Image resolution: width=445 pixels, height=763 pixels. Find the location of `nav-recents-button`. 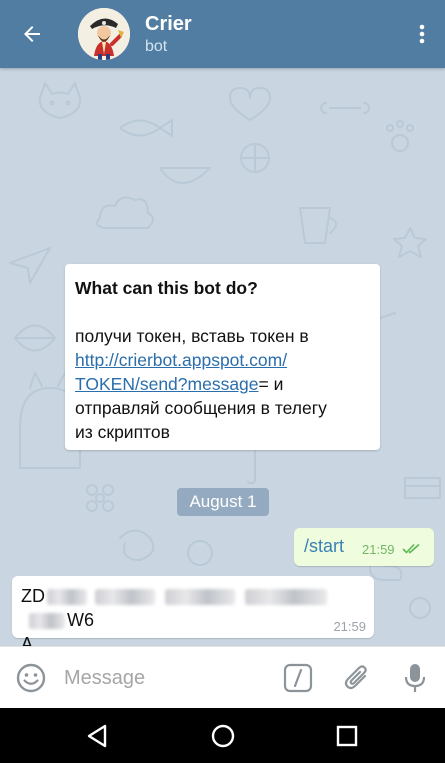

nav-recents-button is located at coordinates (347, 735).